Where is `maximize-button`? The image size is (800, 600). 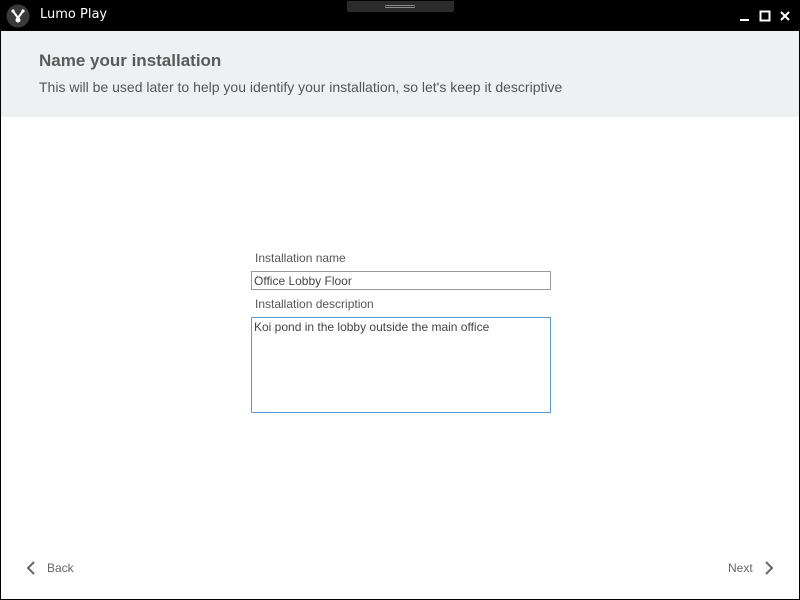
maximize-button is located at coordinates (765, 16).